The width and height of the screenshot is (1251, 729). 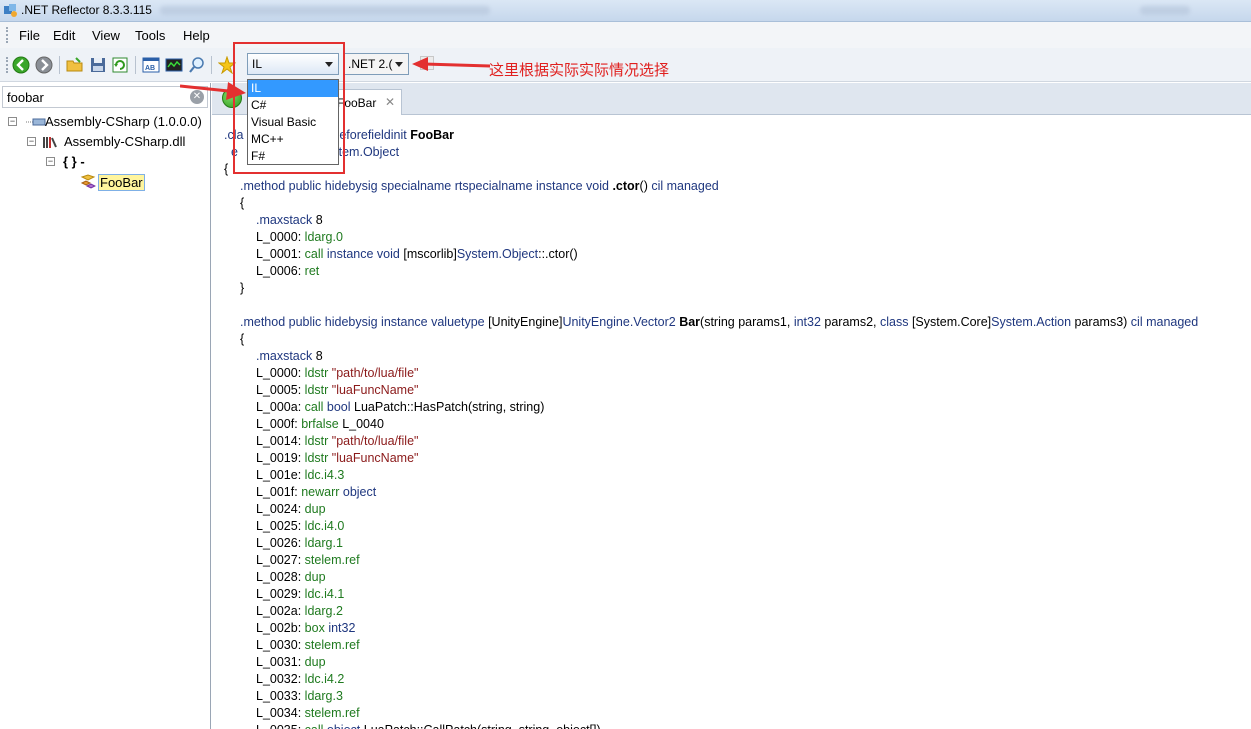 I want to click on tree-item-module: − Assembly-CSharp.dll, so click(x=117, y=142).